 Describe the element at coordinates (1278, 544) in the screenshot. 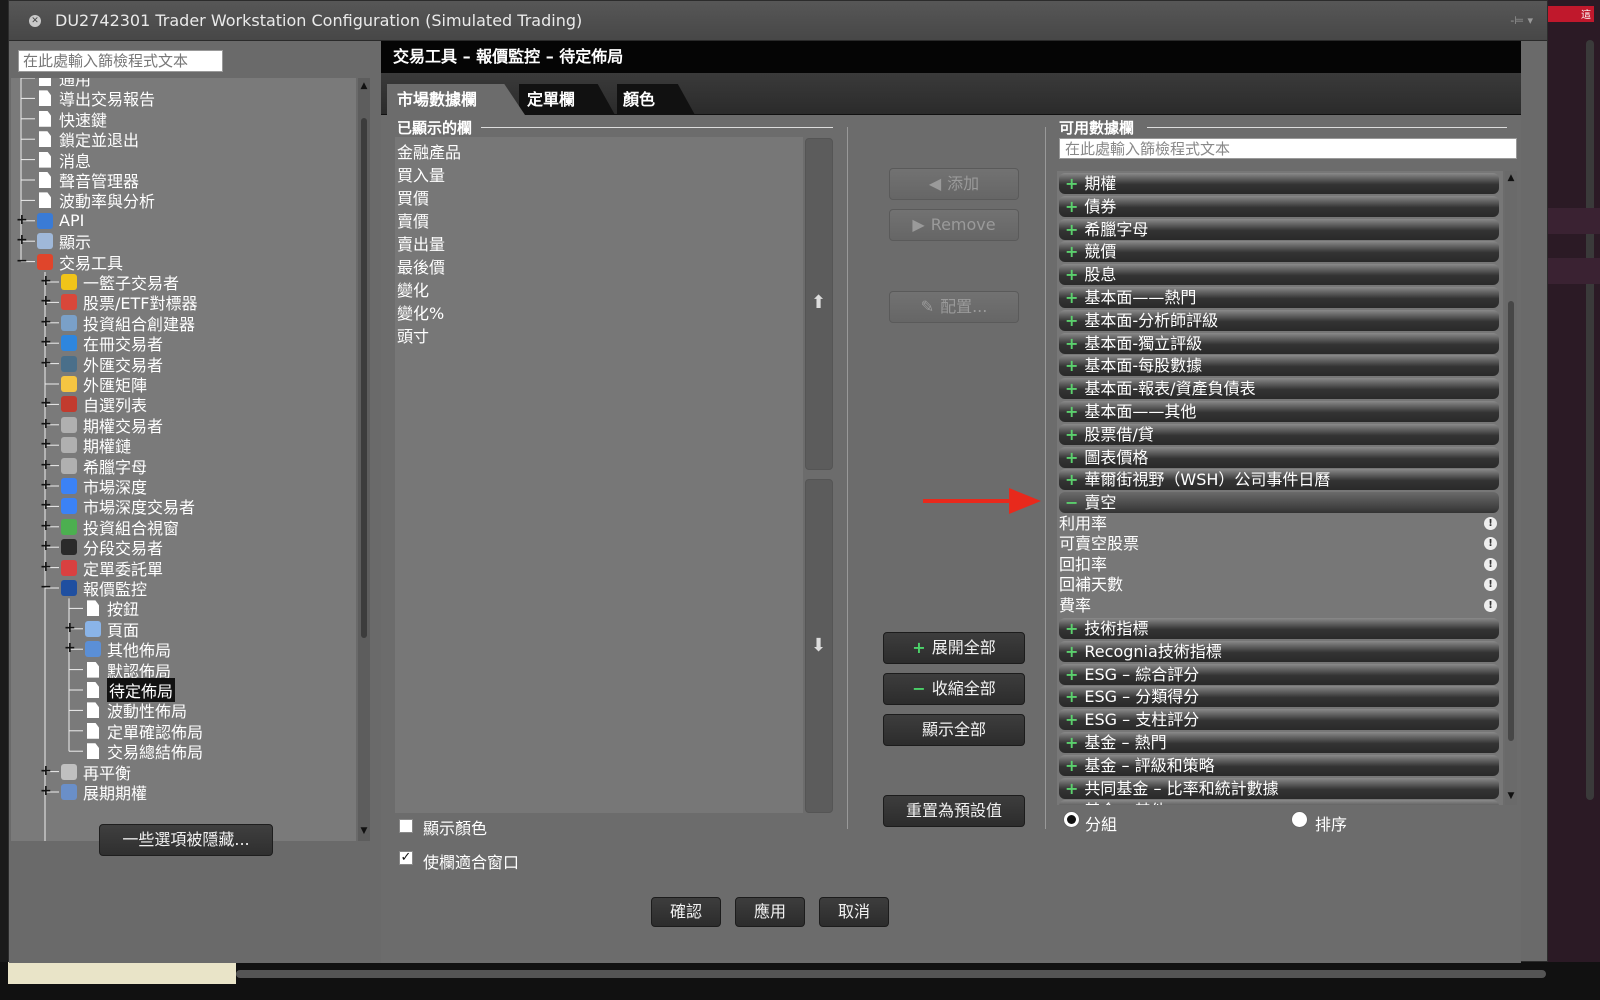

I see `available-column-item: 可賣空股票!` at that location.